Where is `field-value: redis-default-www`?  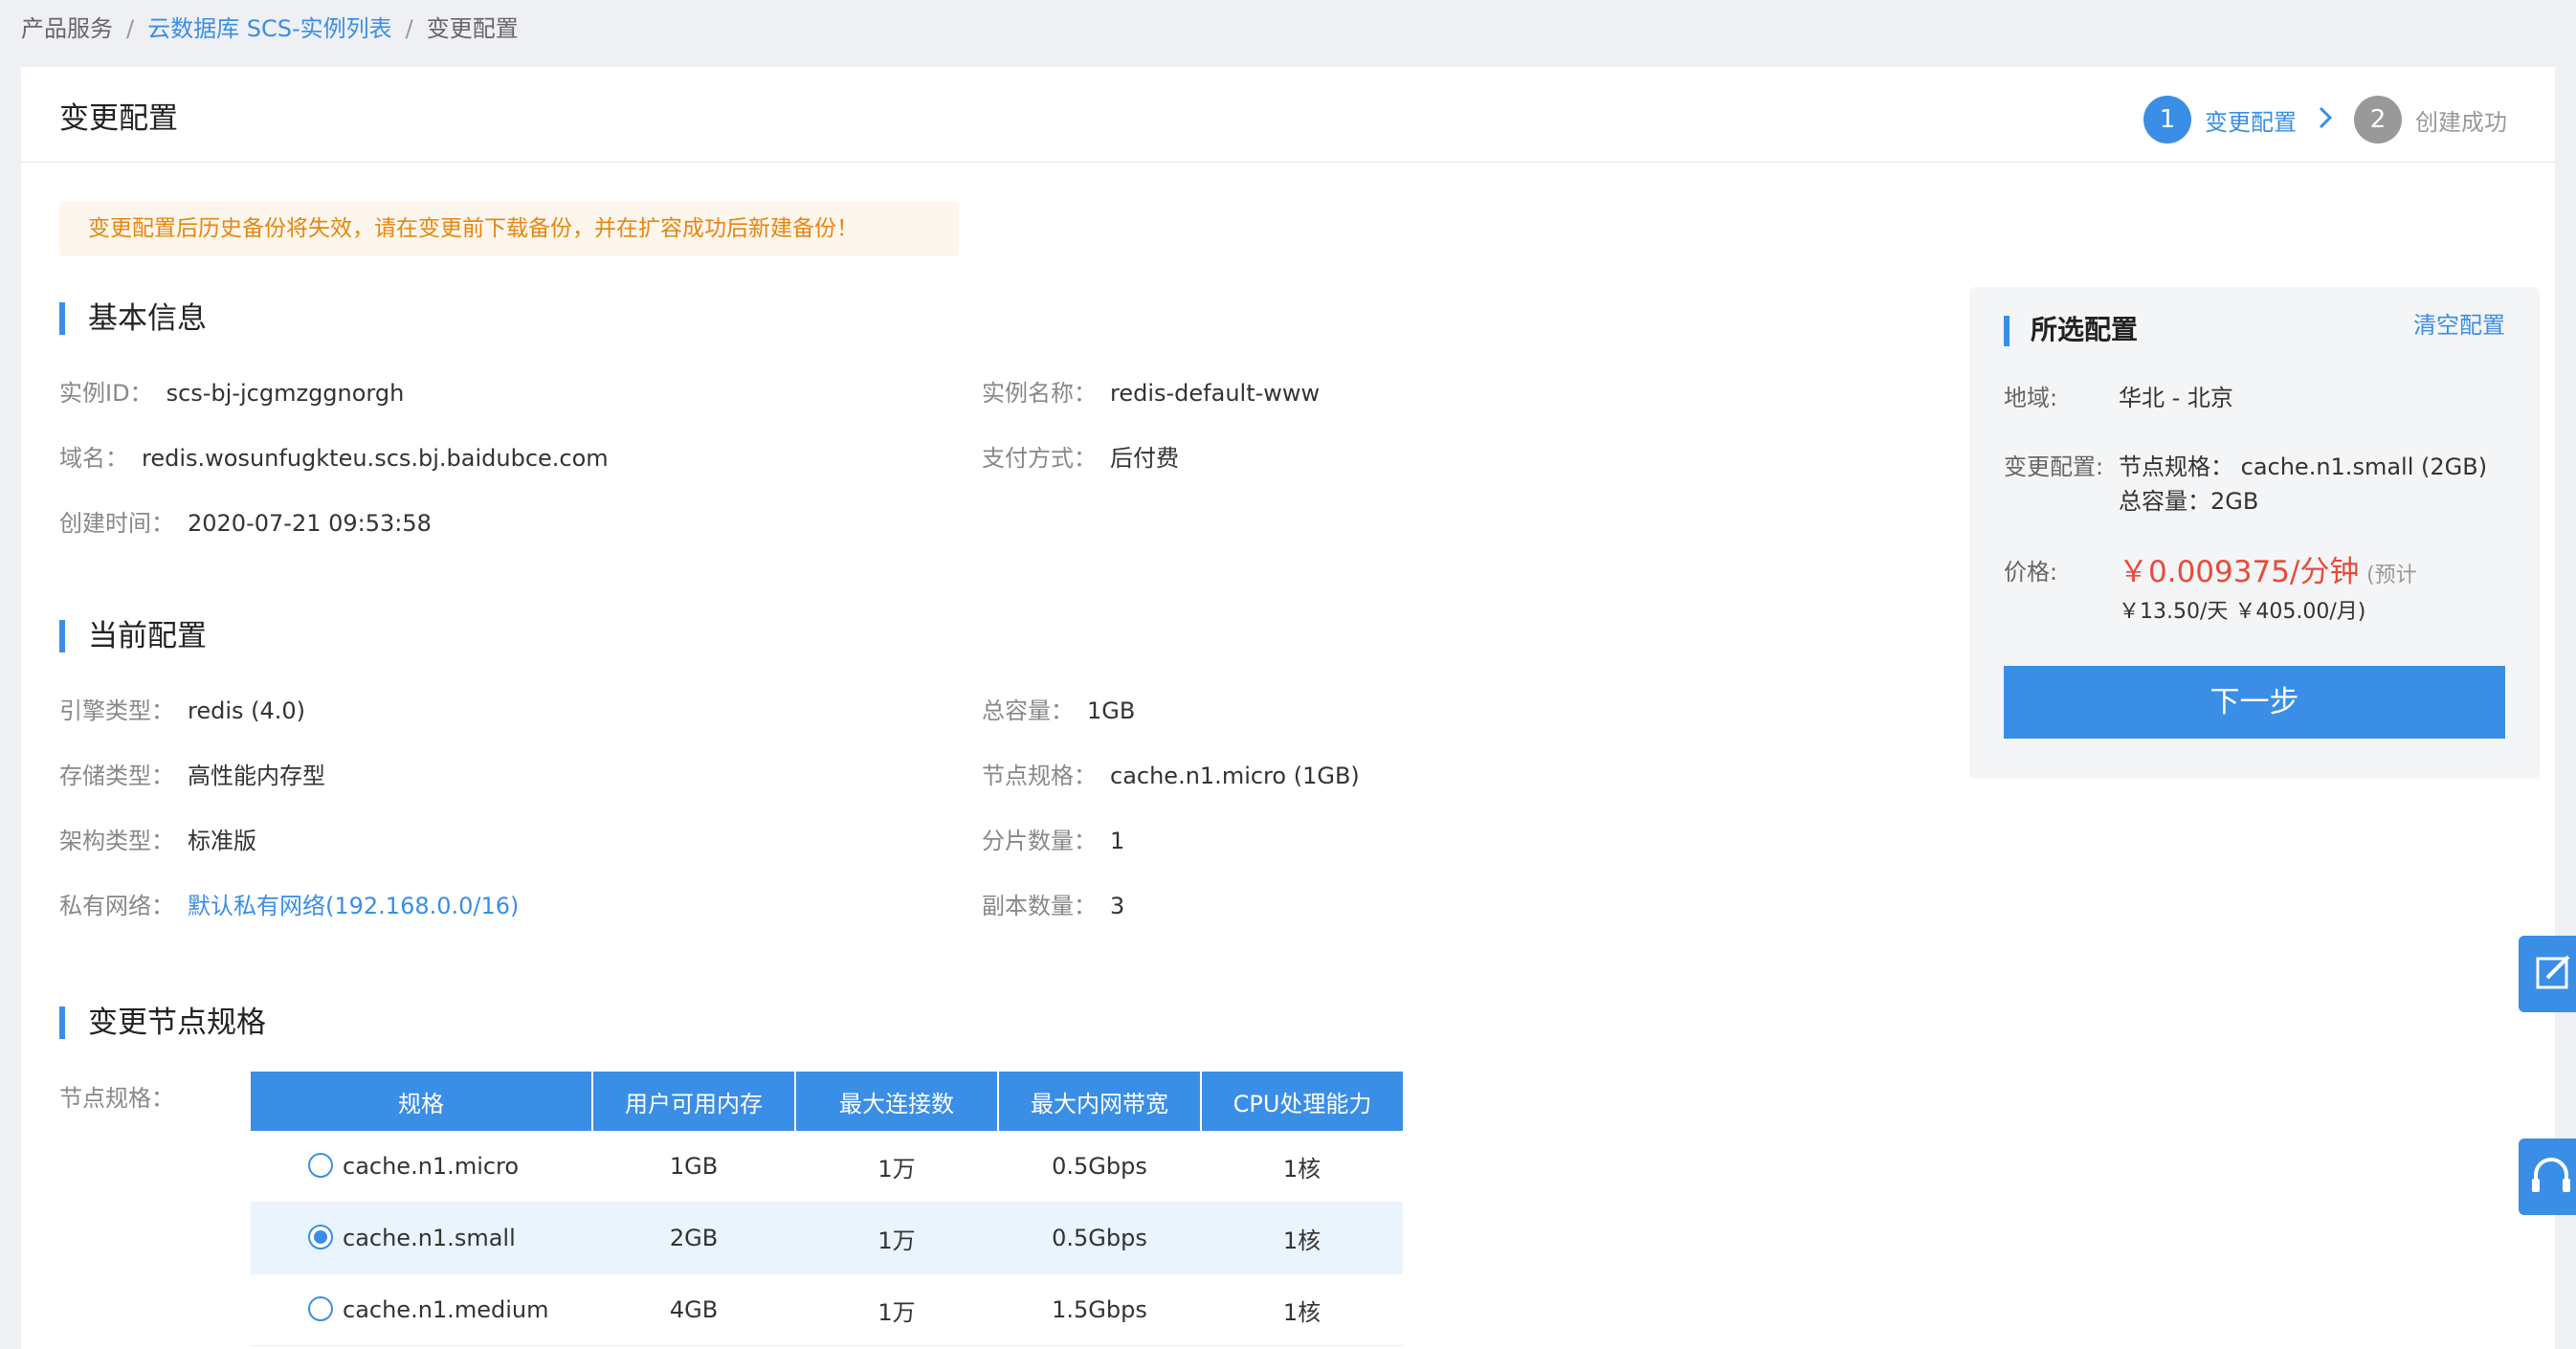
field-value: redis-default-www is located at coordinates (1215, 393).